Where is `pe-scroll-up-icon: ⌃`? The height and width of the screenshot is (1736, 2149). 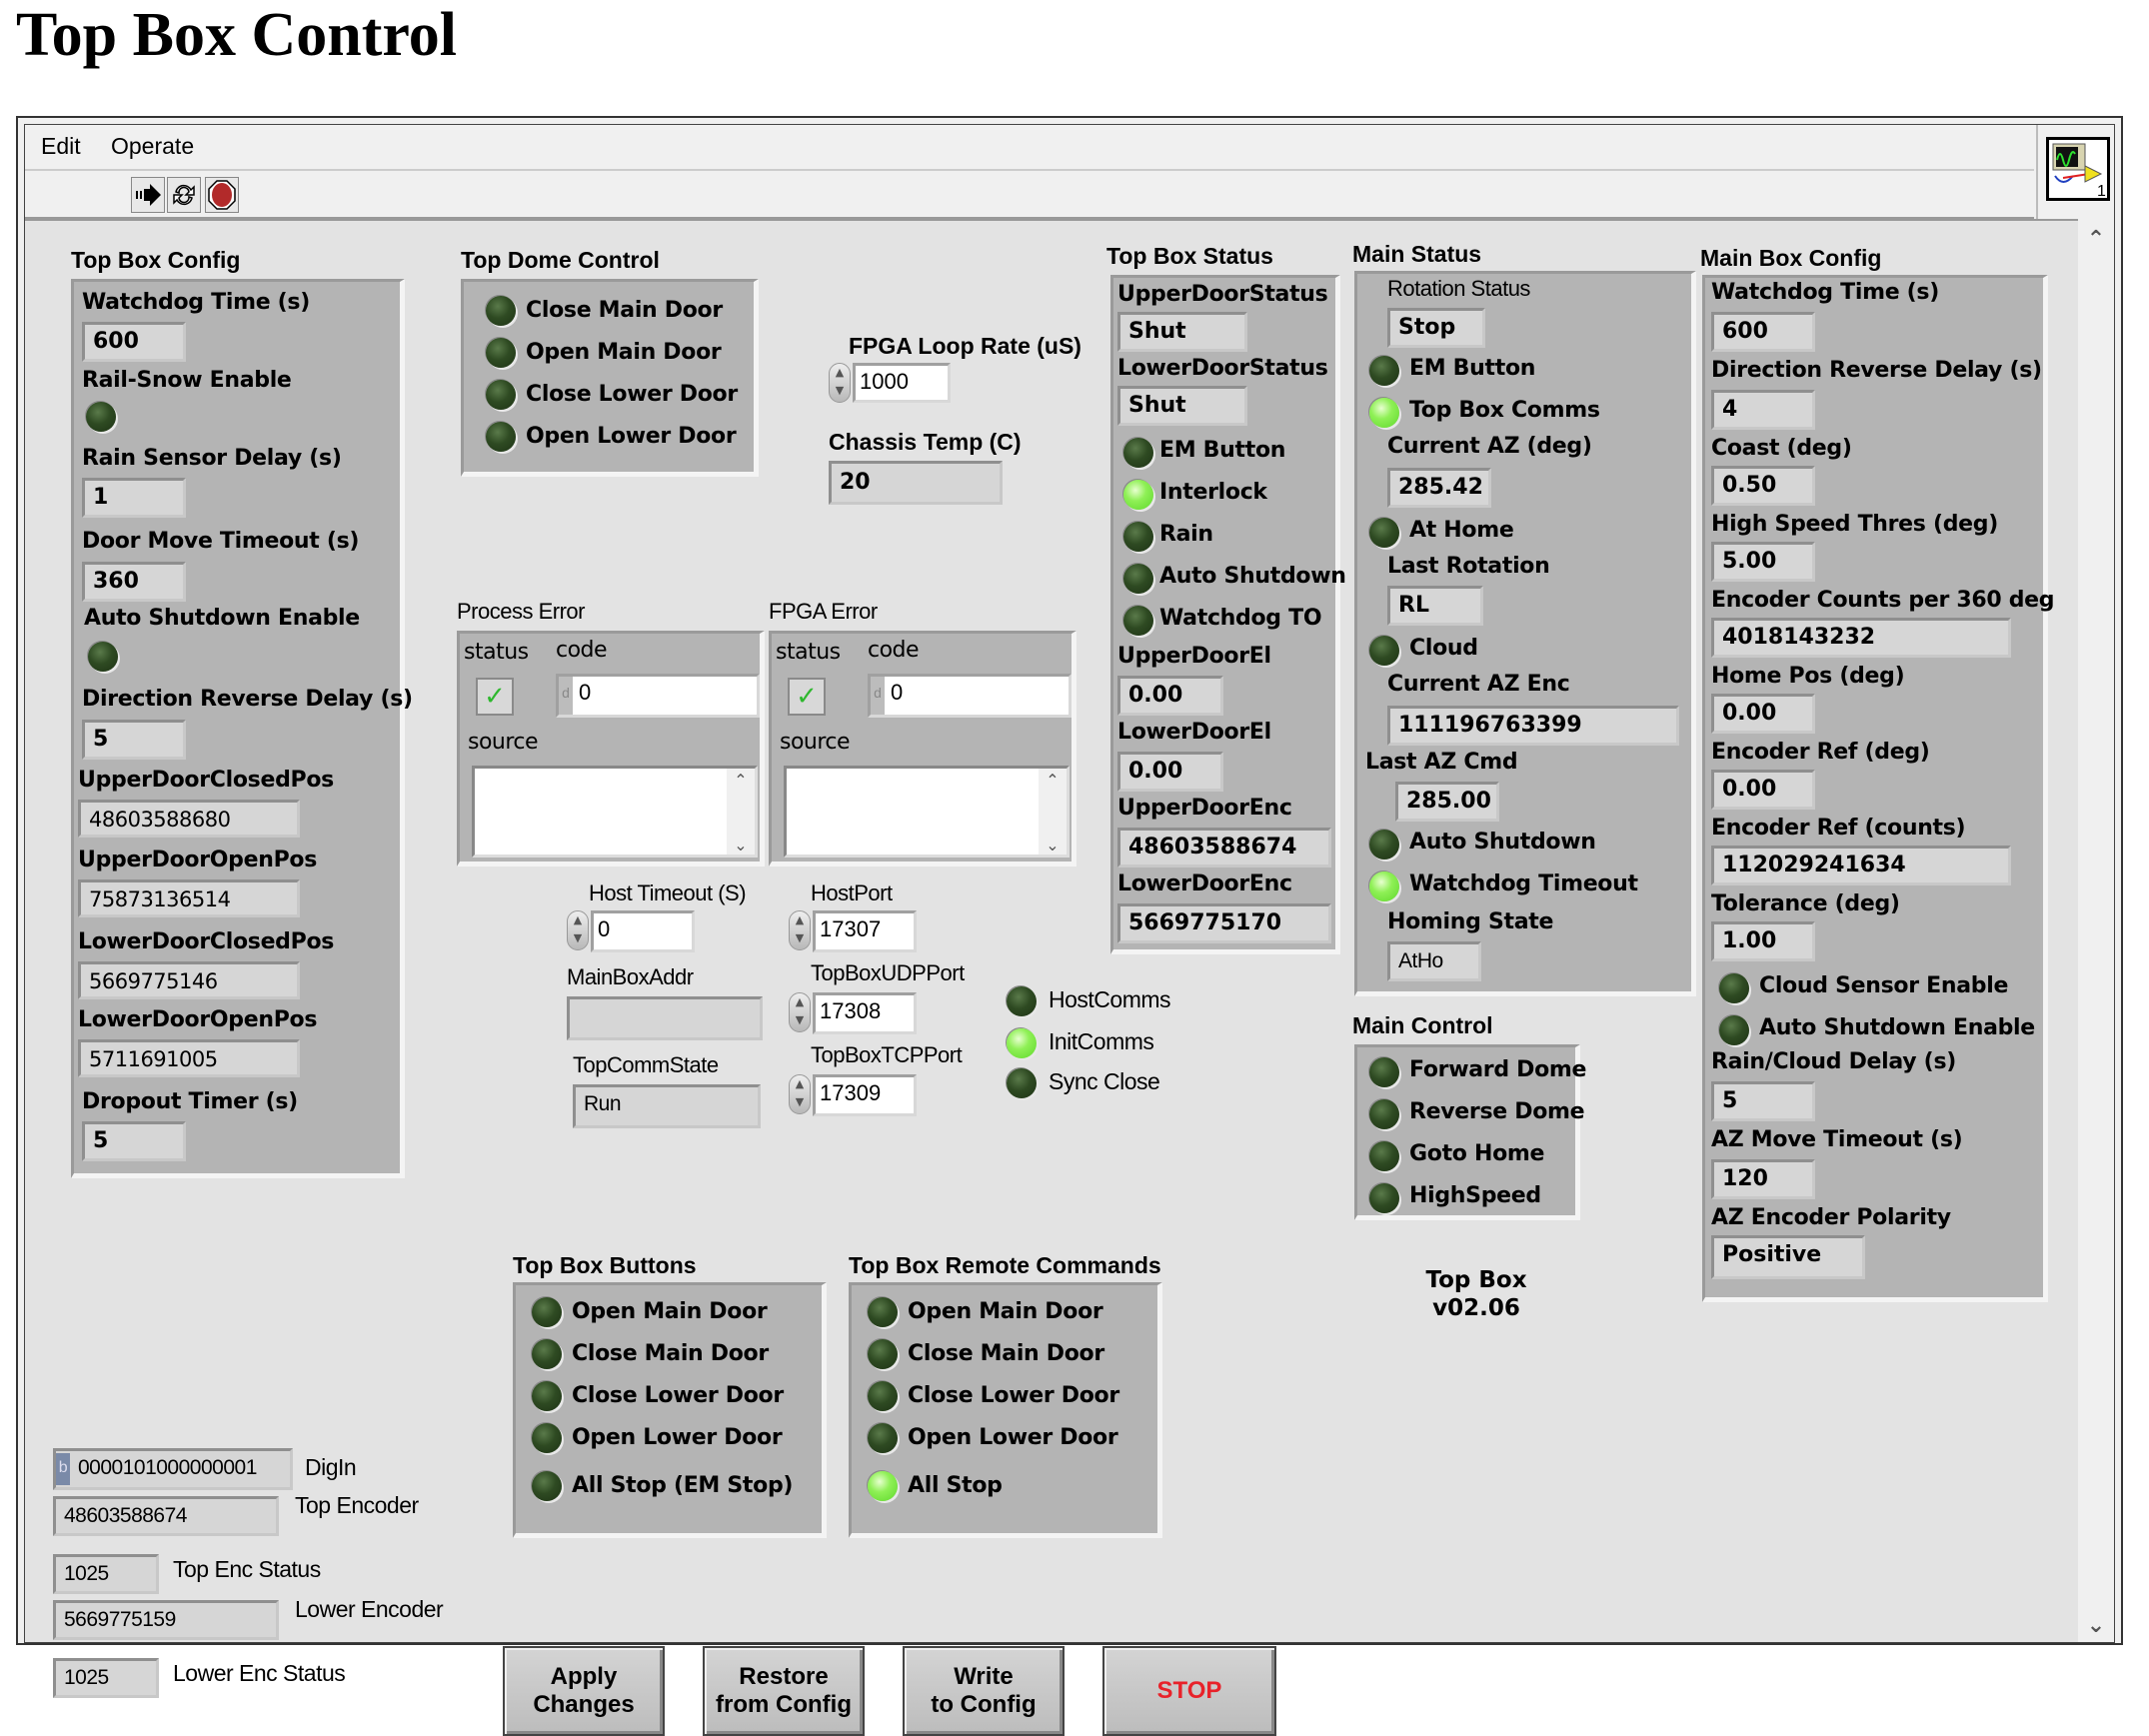 pe-scroll-up-icon: ⌃ is located at coordinates (741, 780).